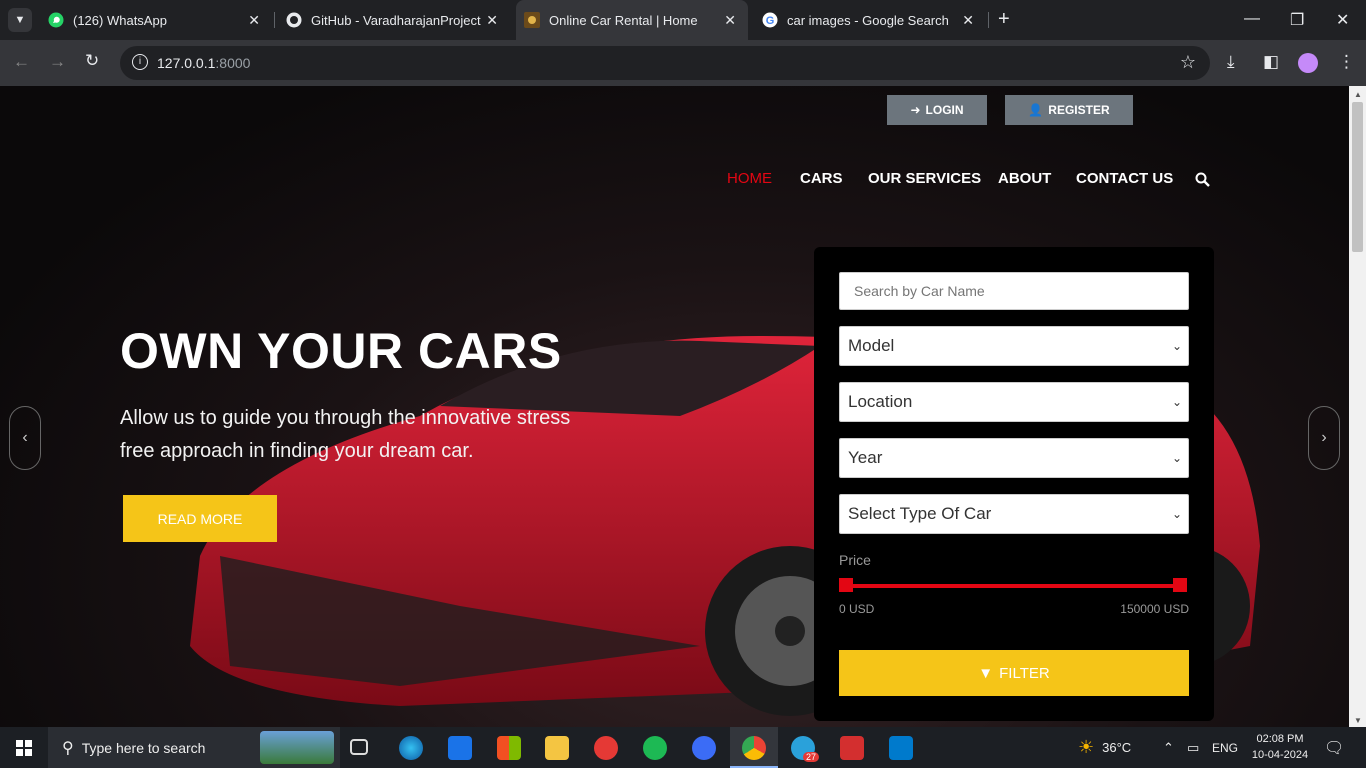 The width and height of the screenshot is (1366, 768). Describe the element at coordinates (1168, 747) in the screenshot. I see `tray-chevron-up-icon: ⌃` at that location.